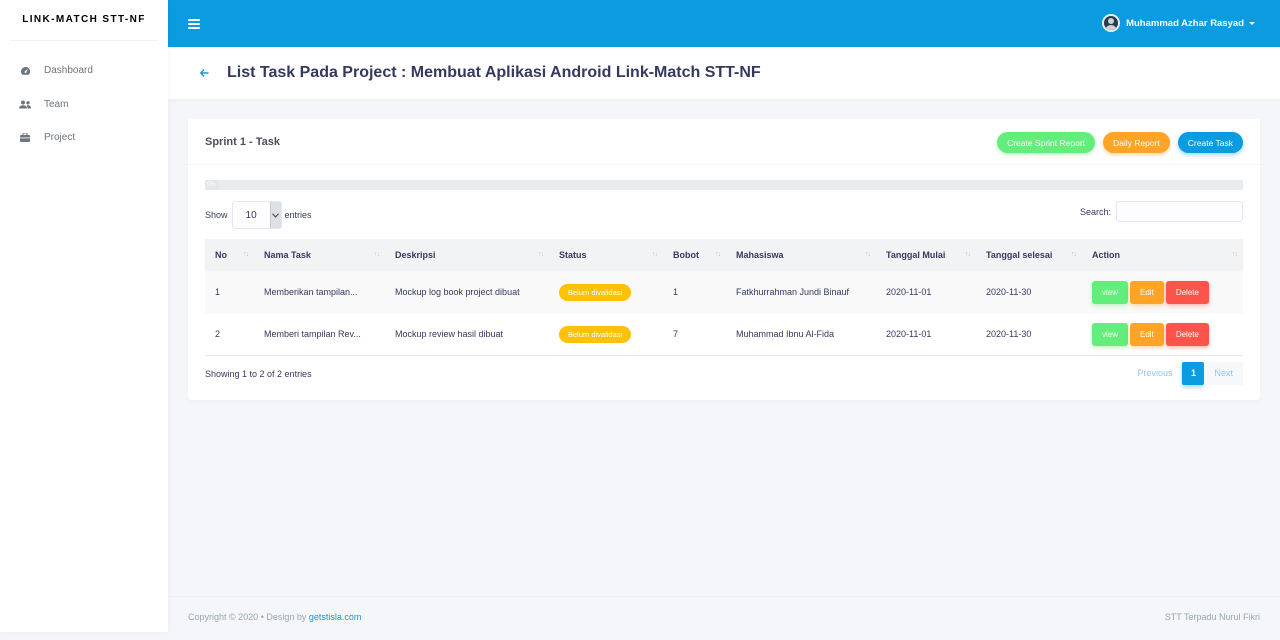 The height and width of the screenshot is (640, 1280). I want to click on card-title: Sprint 1 - Task, so click(242, 141).